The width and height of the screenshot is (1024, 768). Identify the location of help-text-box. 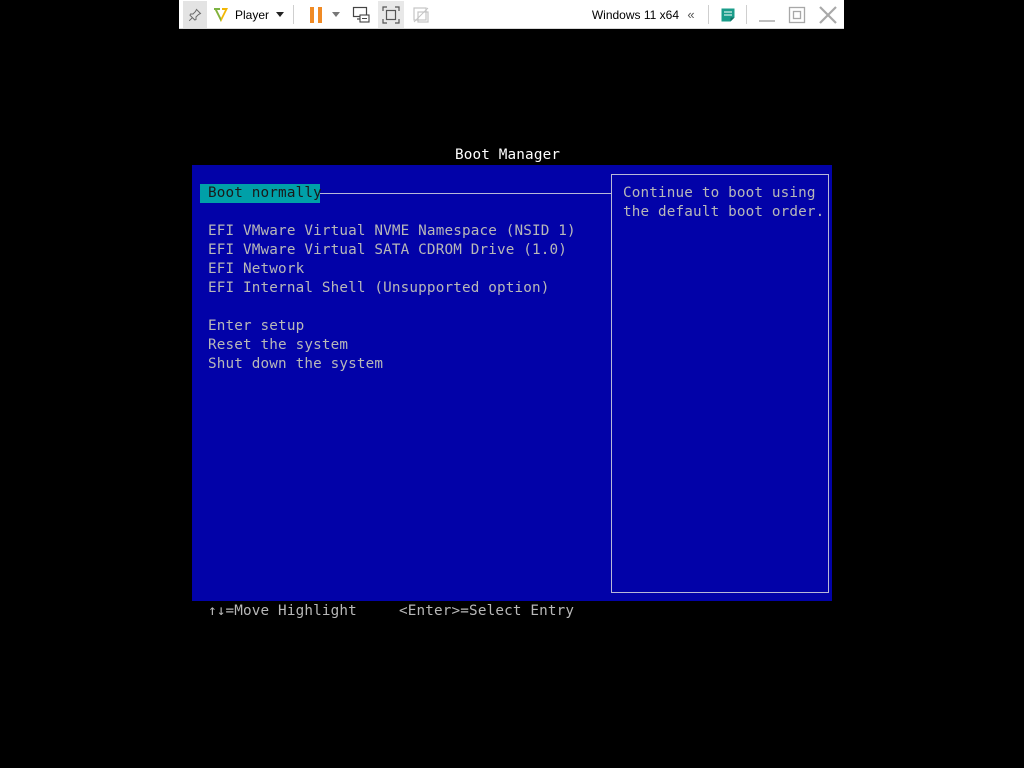
(720, 383).